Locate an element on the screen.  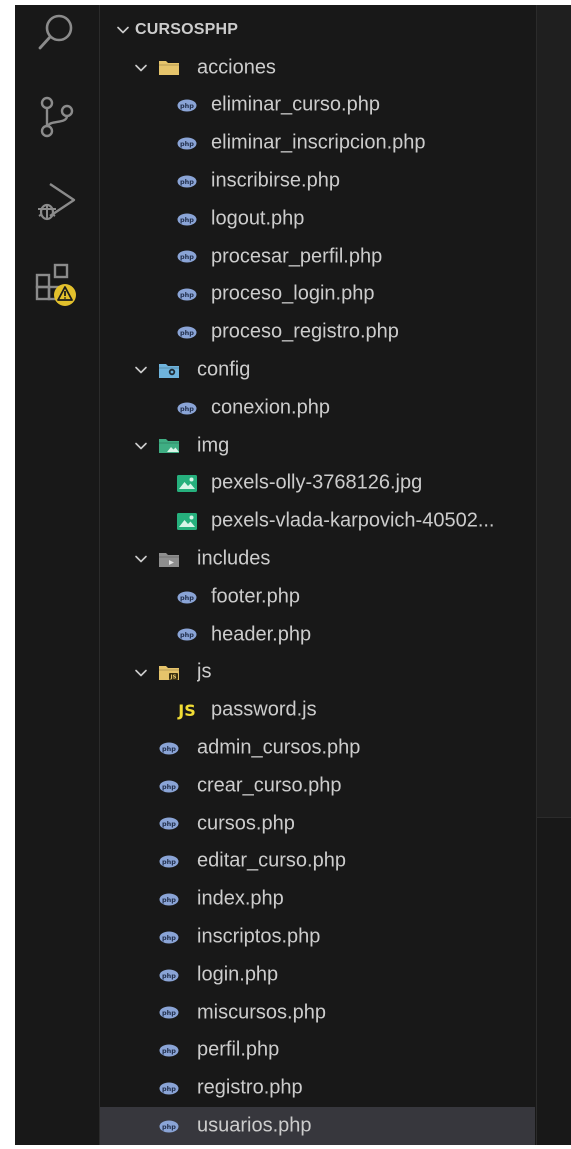
folder-label: config is located at coordinates (224, 369).